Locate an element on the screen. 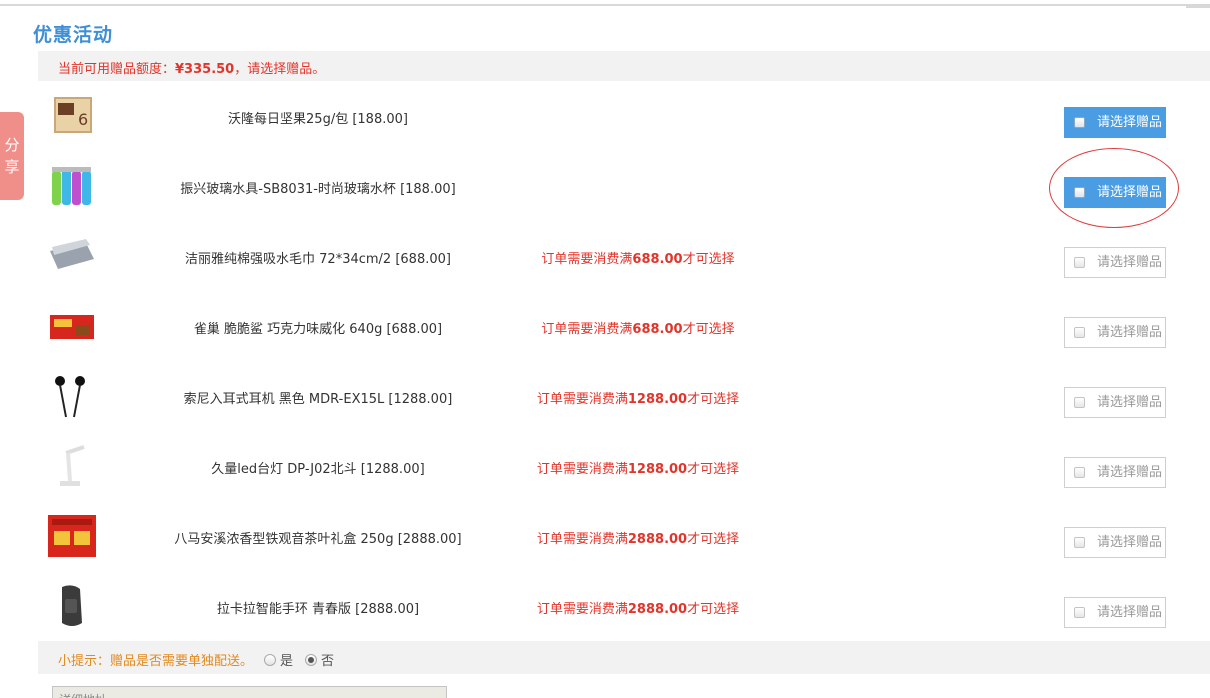 The image size is (1210, 698). gift-name: 振兴玻璃水具-SB8031-时尚玻璃水杯 [188.00] is located at coordinates (318, 189).